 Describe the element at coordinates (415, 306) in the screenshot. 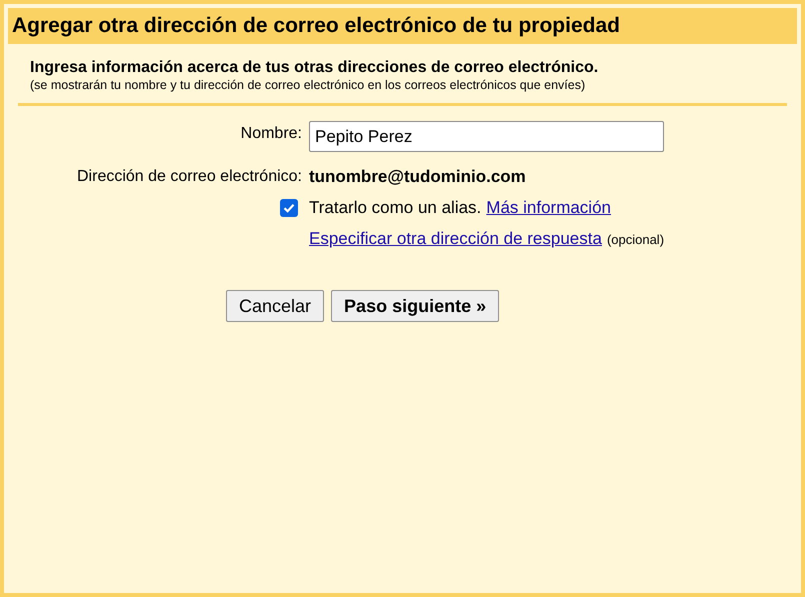

I see `next-step-button: Paso siguiente »` at that location.